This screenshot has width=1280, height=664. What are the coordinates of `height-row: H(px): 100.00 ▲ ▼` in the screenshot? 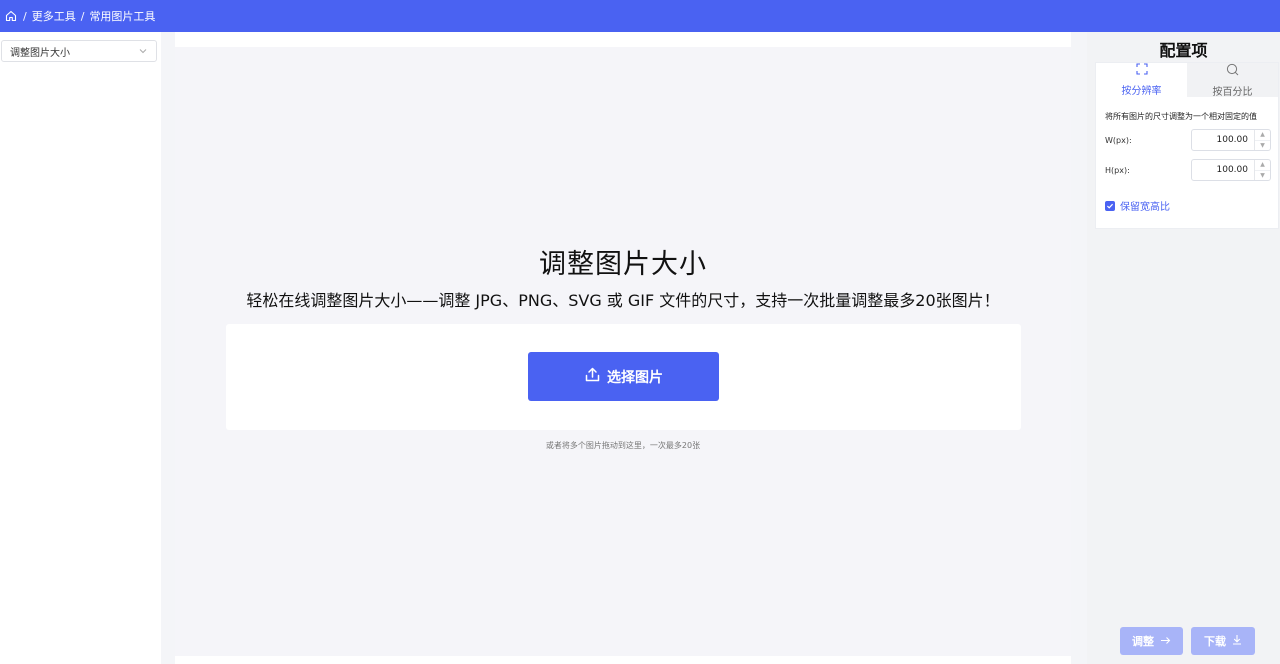 It's located at (1189, 170).